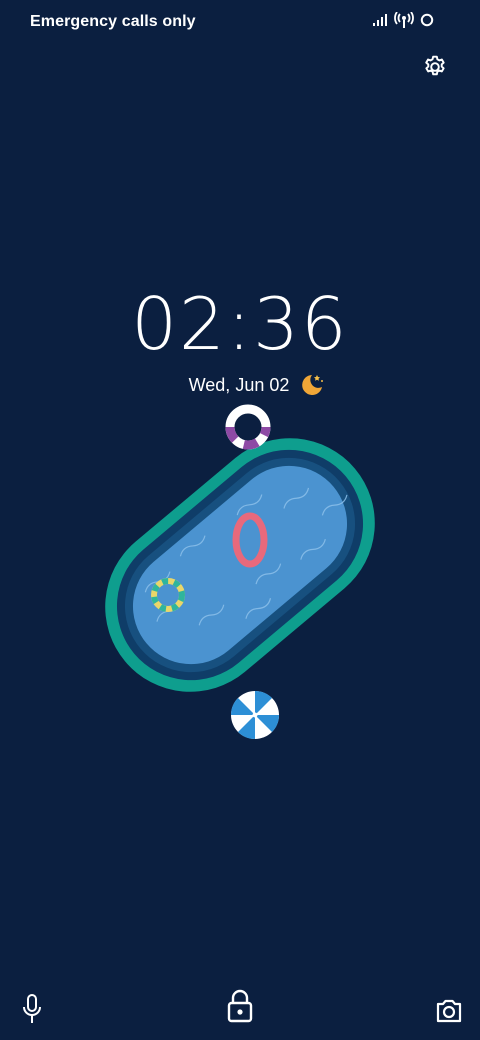 The height and width of the screenshot is (1040, 480). I want to click on settings-button, so click(435, 67).